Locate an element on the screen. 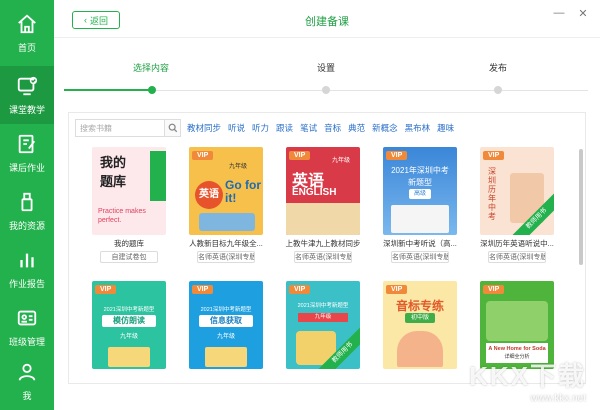 The height and width of the screenshot is (410, 600). search-icon is located at coordinates (172, 128).